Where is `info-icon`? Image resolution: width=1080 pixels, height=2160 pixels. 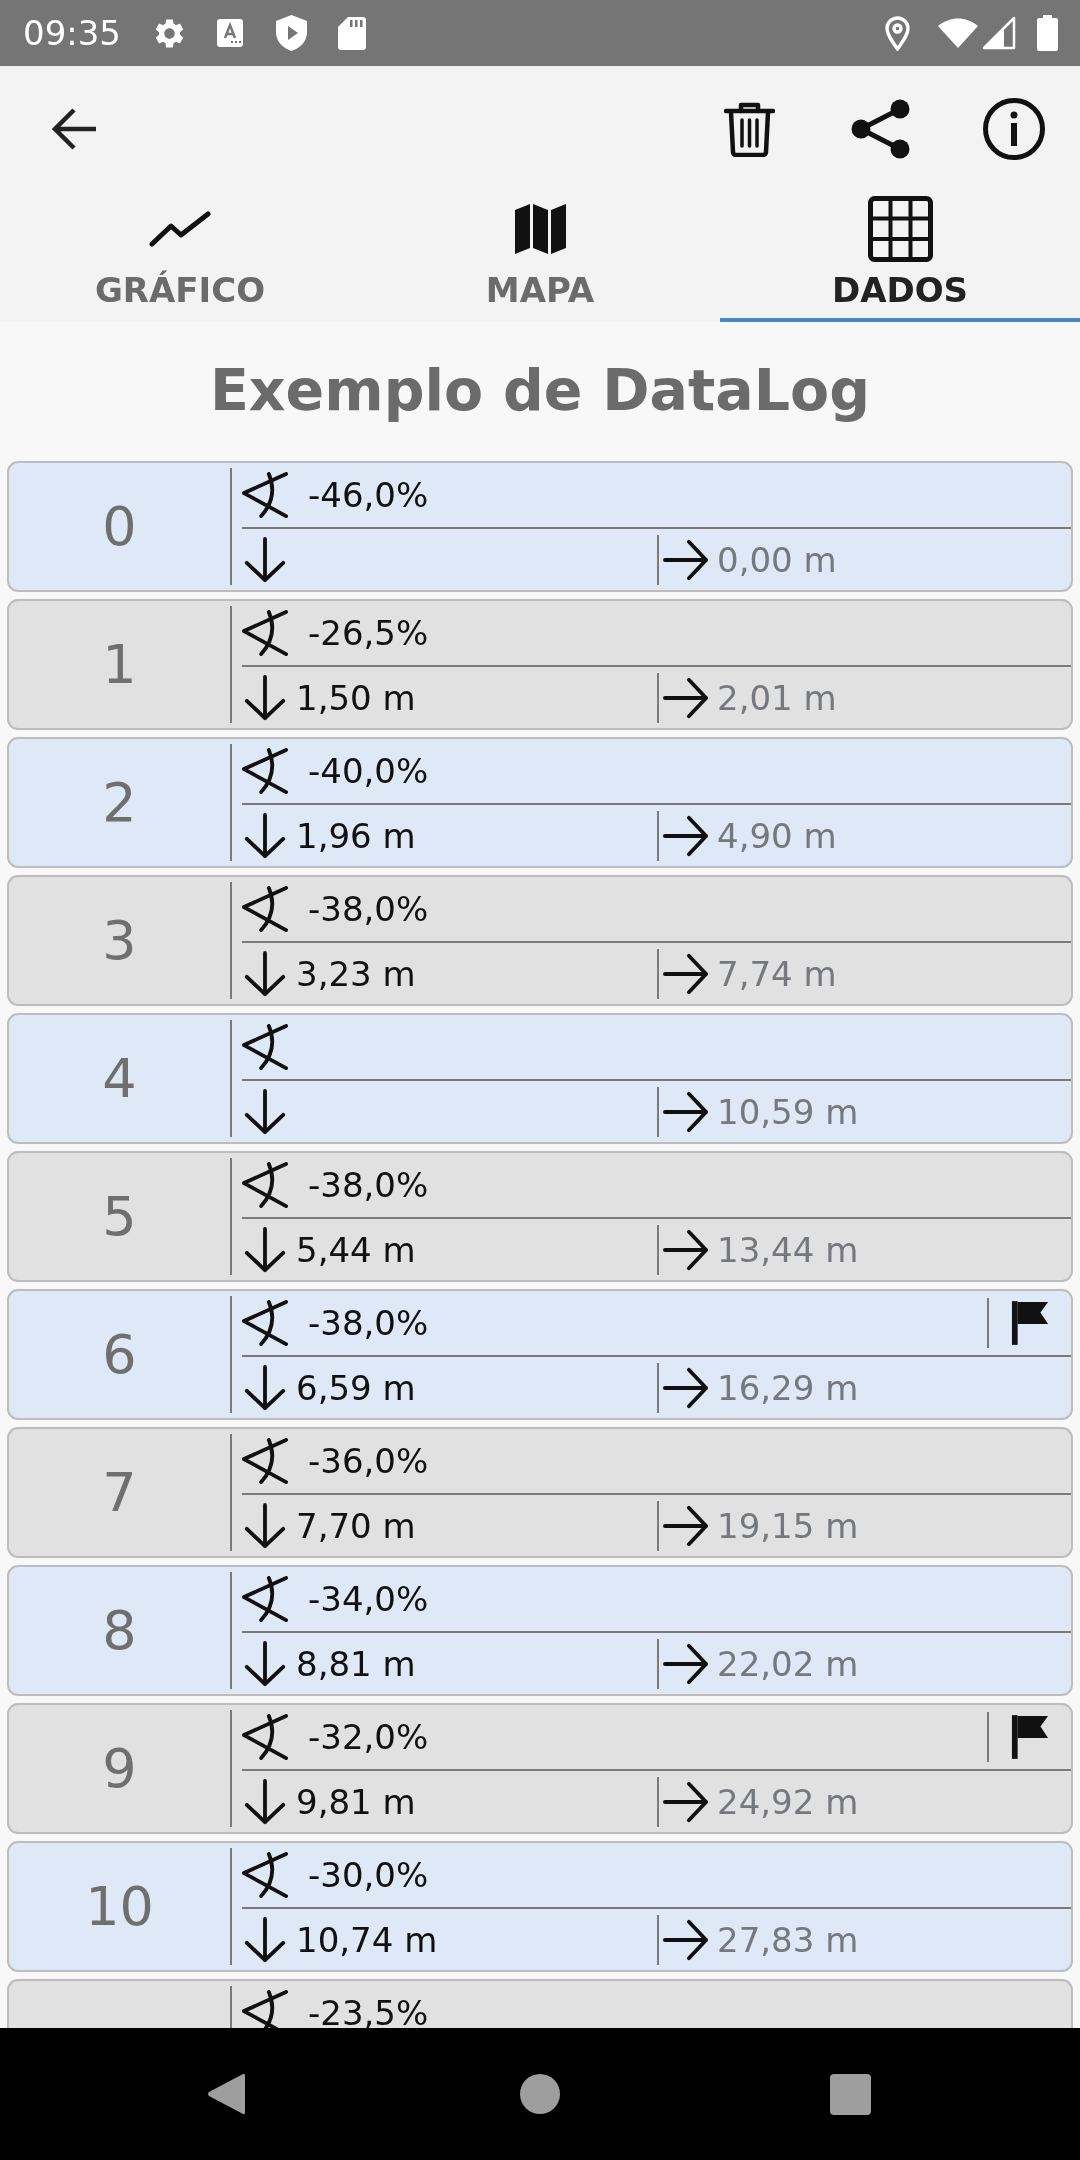 info-icon is located at coordinates (1014, 129).